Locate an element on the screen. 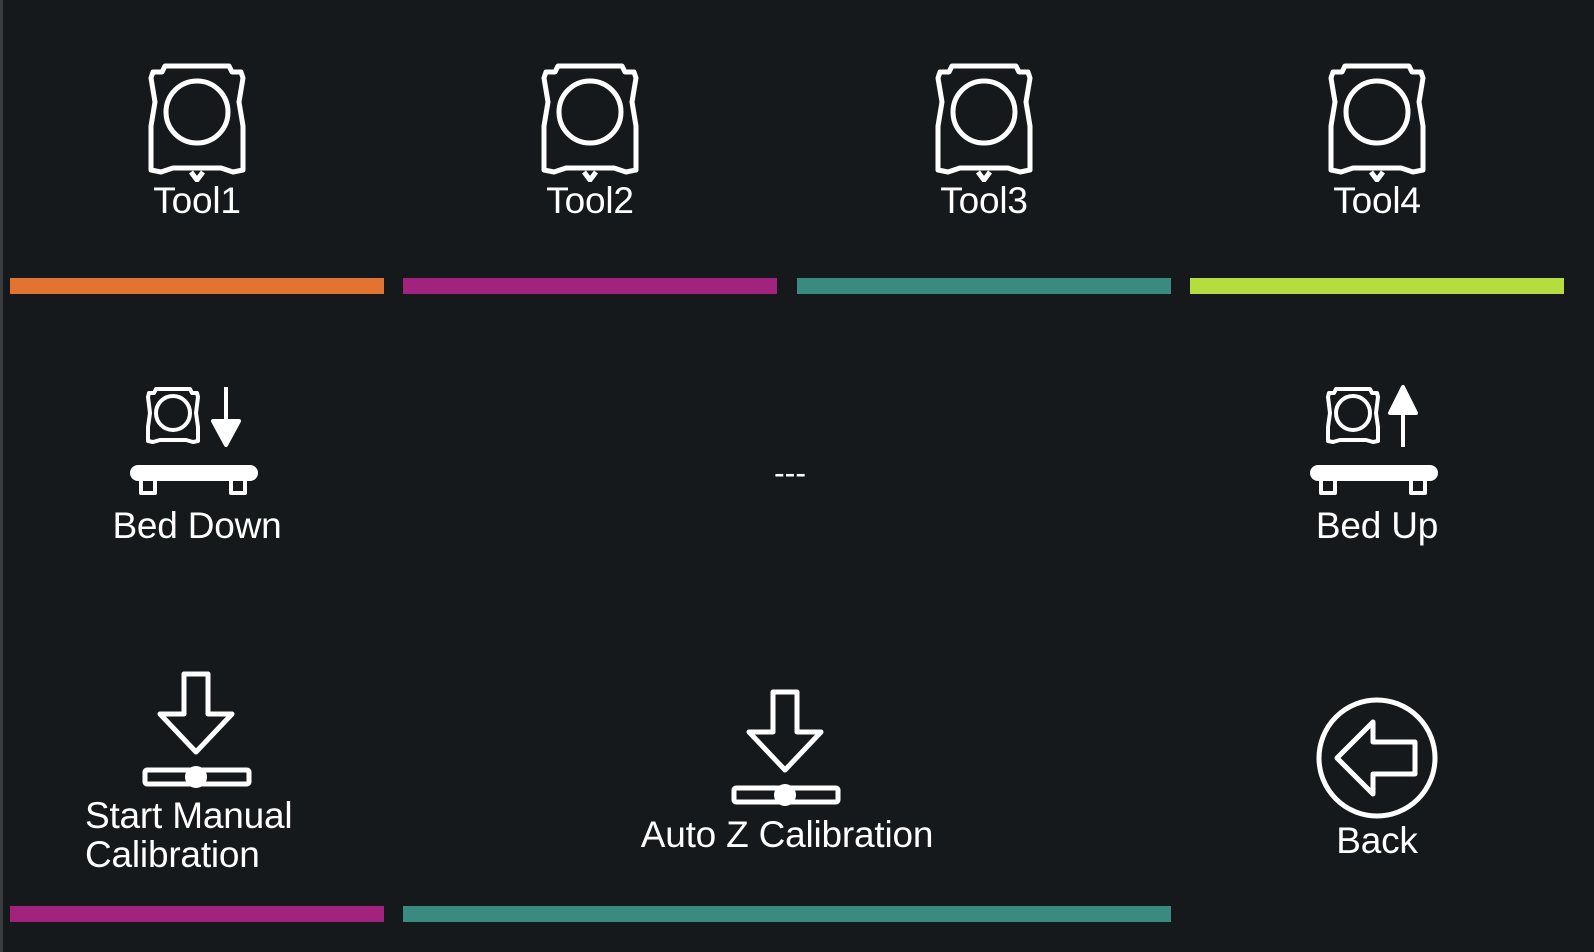  auto-z-calibration-button: Auto Z Calibration is located at coordinates (787, 781).